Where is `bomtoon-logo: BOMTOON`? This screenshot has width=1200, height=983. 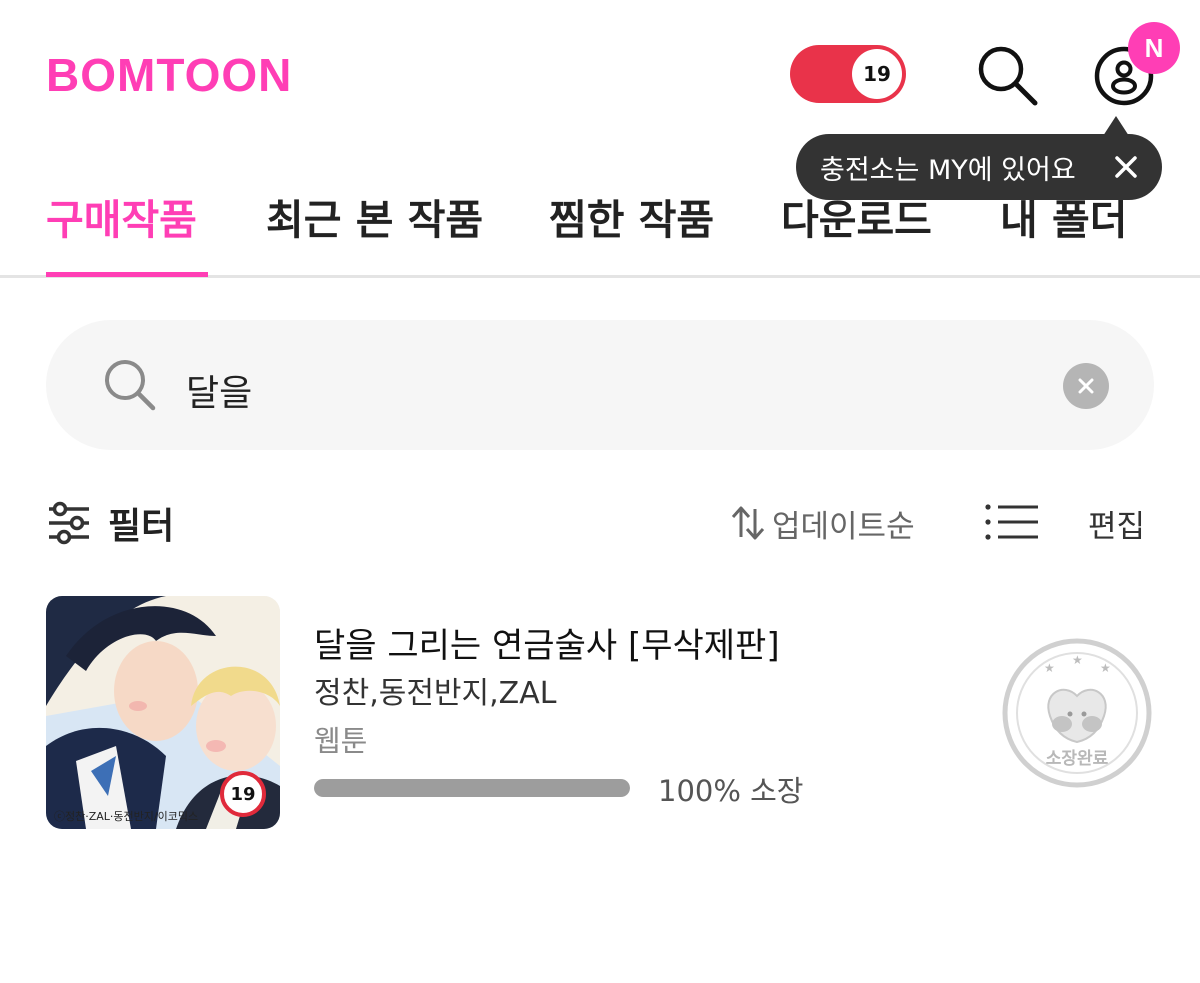
bomtoon-logo: BOMTOON is located at coordinates (169, 75).